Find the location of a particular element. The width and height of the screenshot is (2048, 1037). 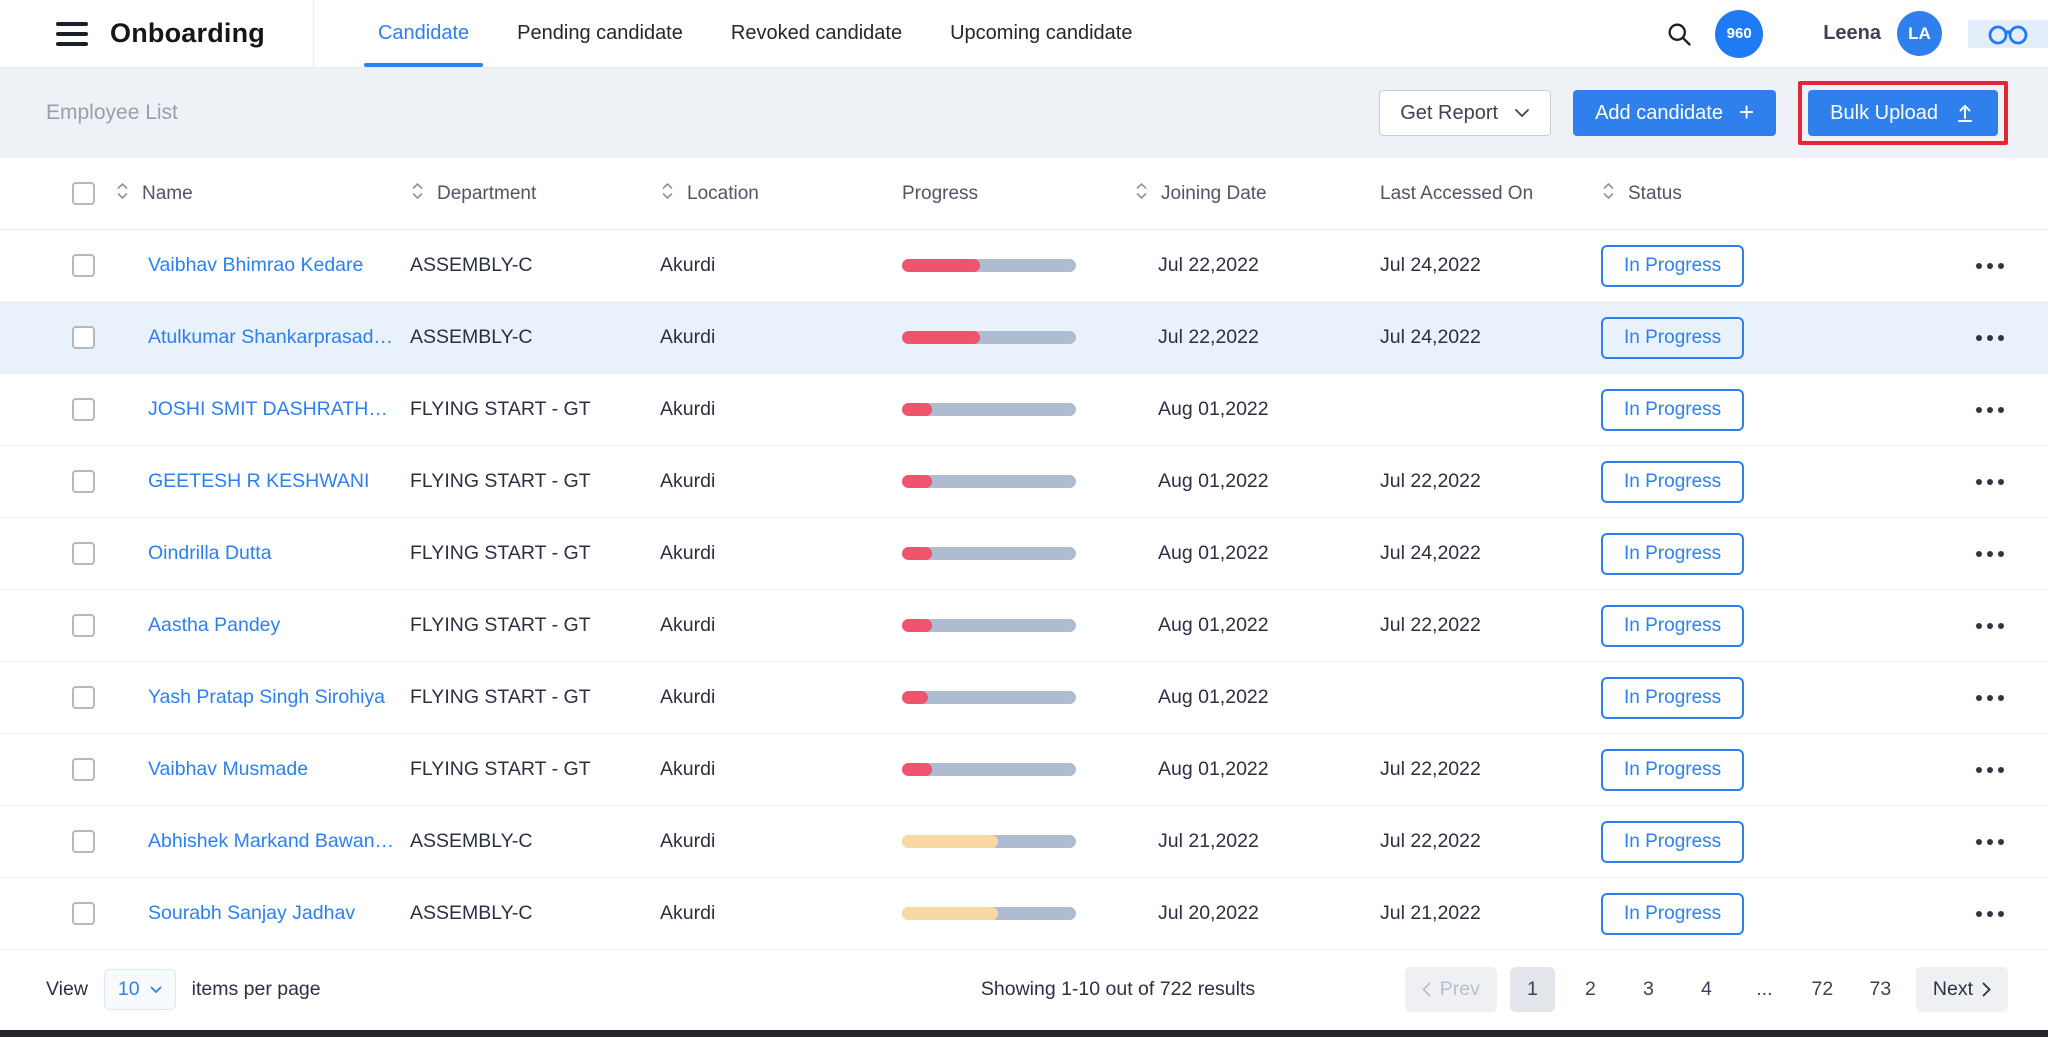

candidate-name-link: Vaibhav Musmade is located at coordinates (279, 769).